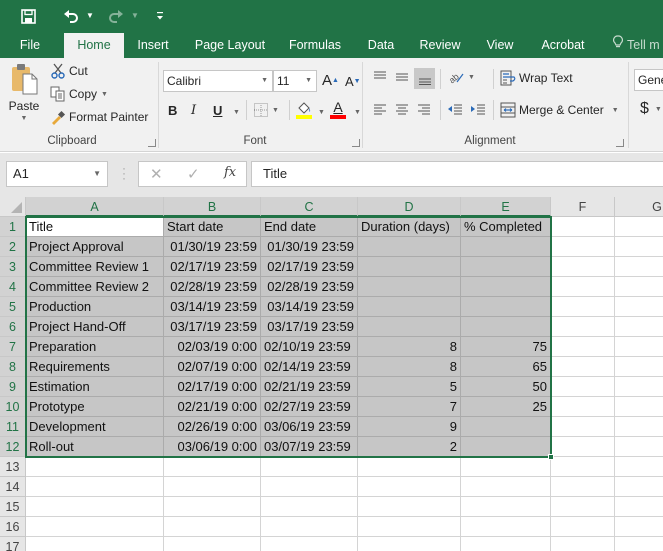 This screenshot has height=551, width=663. What do you see at coordinates (583, 407) in the screenshot?
I see `cell-f10` at bounding box center [583, 407].